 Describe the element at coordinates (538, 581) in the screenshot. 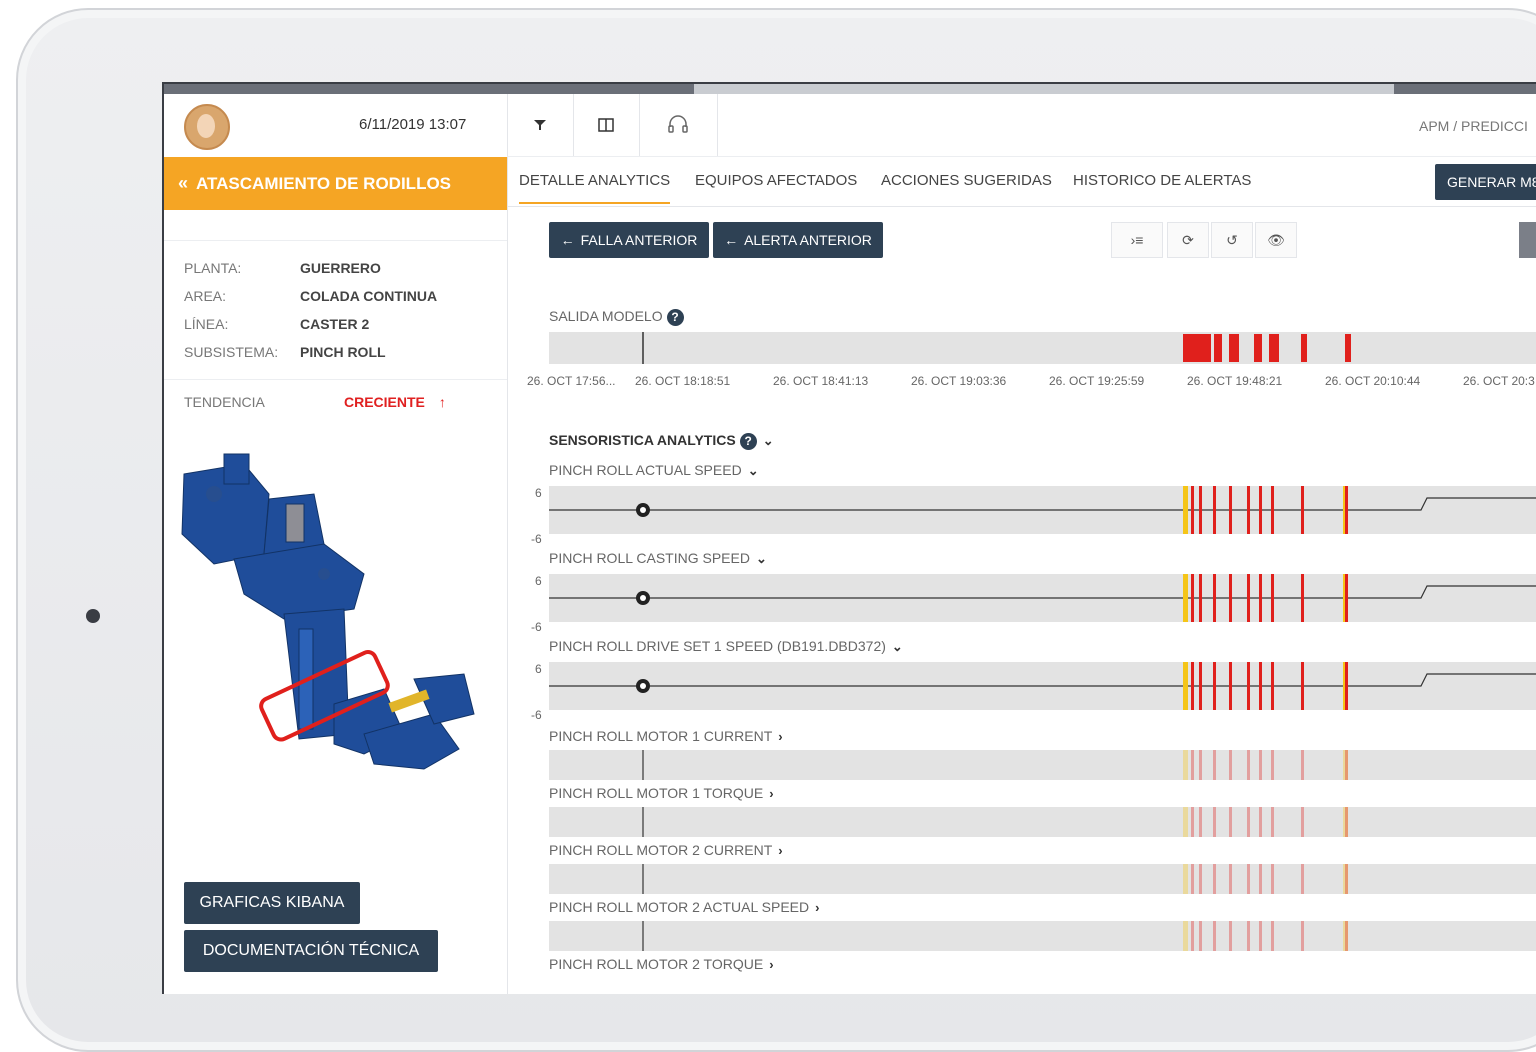

I see `y-max-label: 6` at that location.